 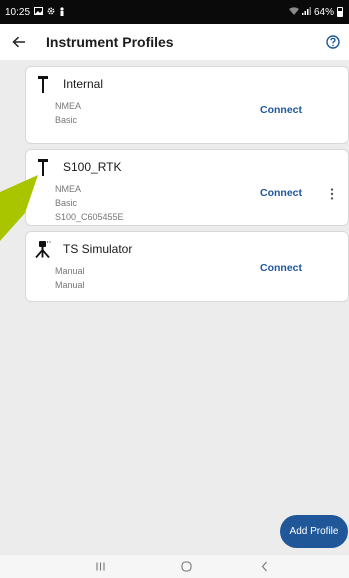 I want to click on profile-name: TS Simulator, so click(x=98, y=249).